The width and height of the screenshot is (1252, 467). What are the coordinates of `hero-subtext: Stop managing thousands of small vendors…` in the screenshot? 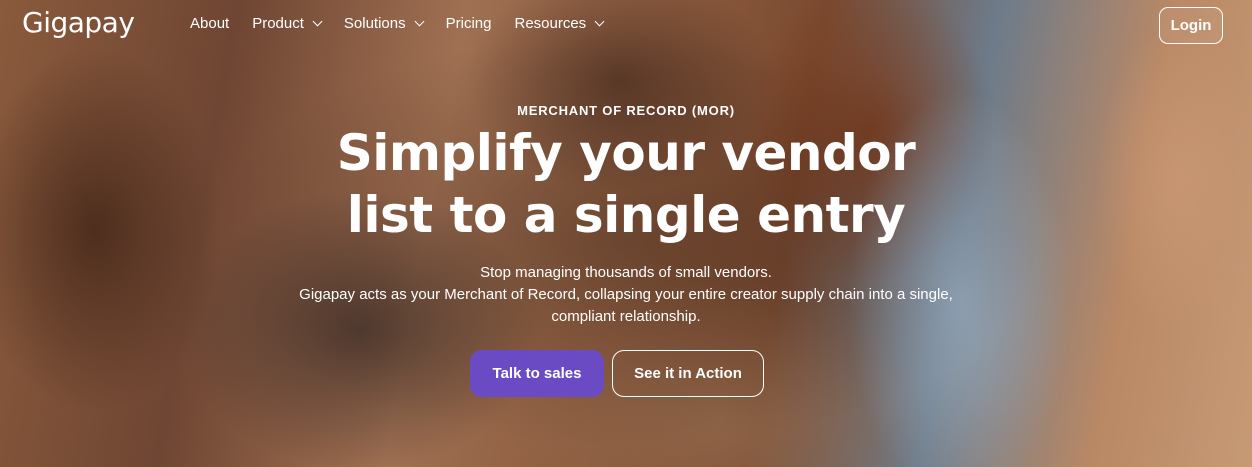 It's located at (626, 295).